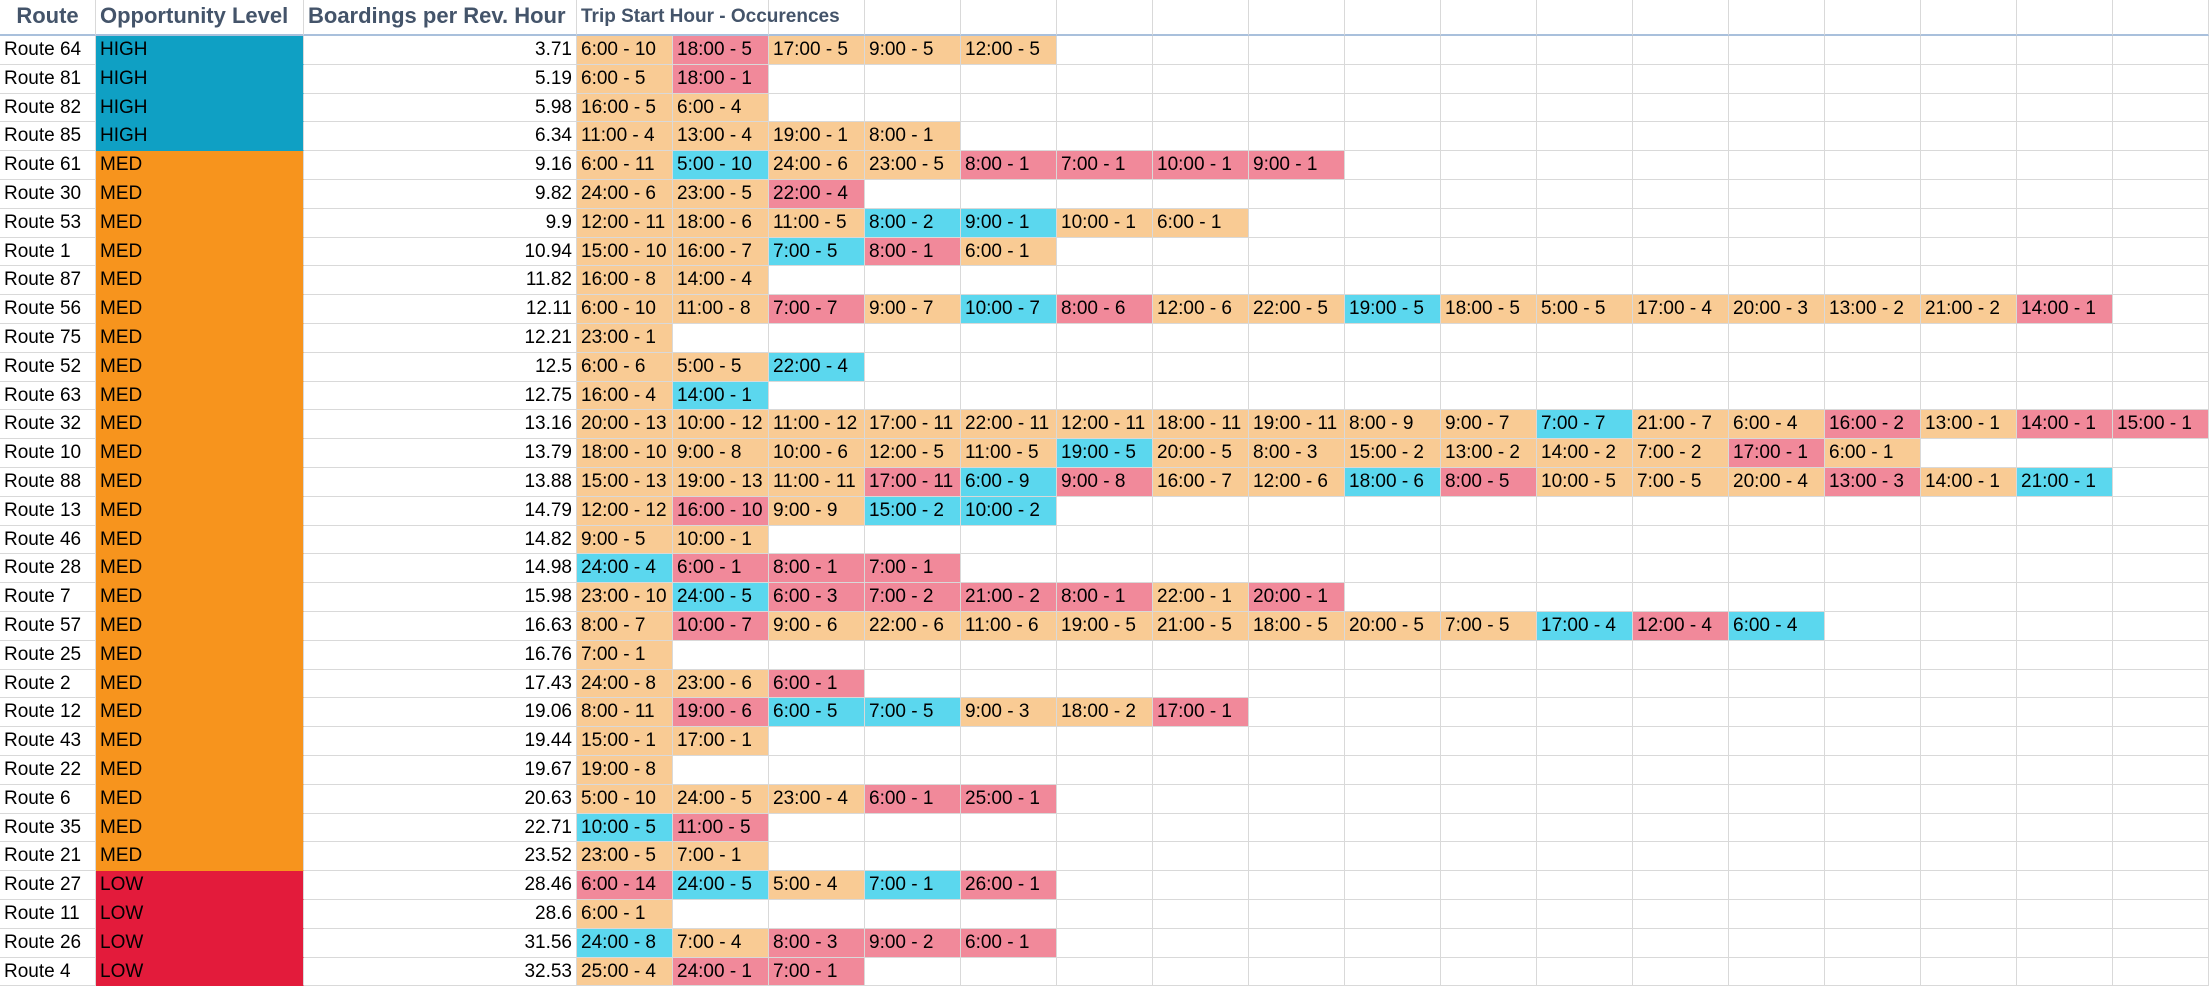  Describe the element at coordinates (817, 511) in the screenshot. I see `trip-occurrence-cell: 9:00 - 9` at that location.